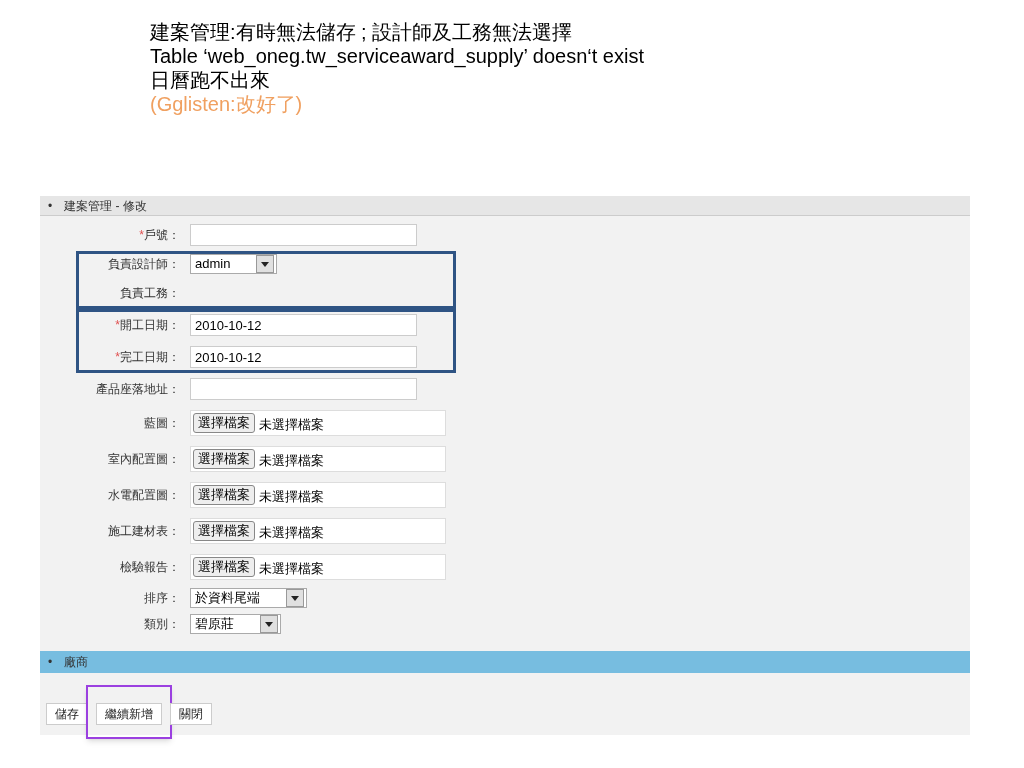 This screenshot has height=768, width=1024. Describe the element at coordinates (144, 531) in the screenshot. I see `field-label: 施工建材表：` at that location.